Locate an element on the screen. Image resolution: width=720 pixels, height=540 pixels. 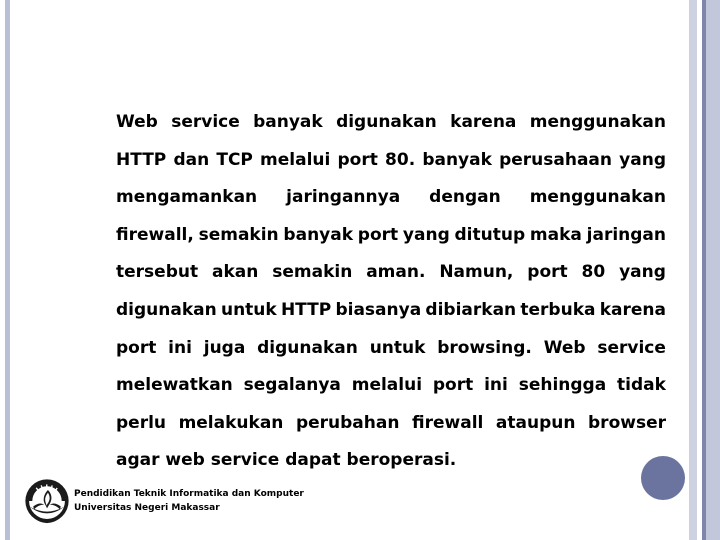
left-accent-rule is located at coordinates (7, 270).